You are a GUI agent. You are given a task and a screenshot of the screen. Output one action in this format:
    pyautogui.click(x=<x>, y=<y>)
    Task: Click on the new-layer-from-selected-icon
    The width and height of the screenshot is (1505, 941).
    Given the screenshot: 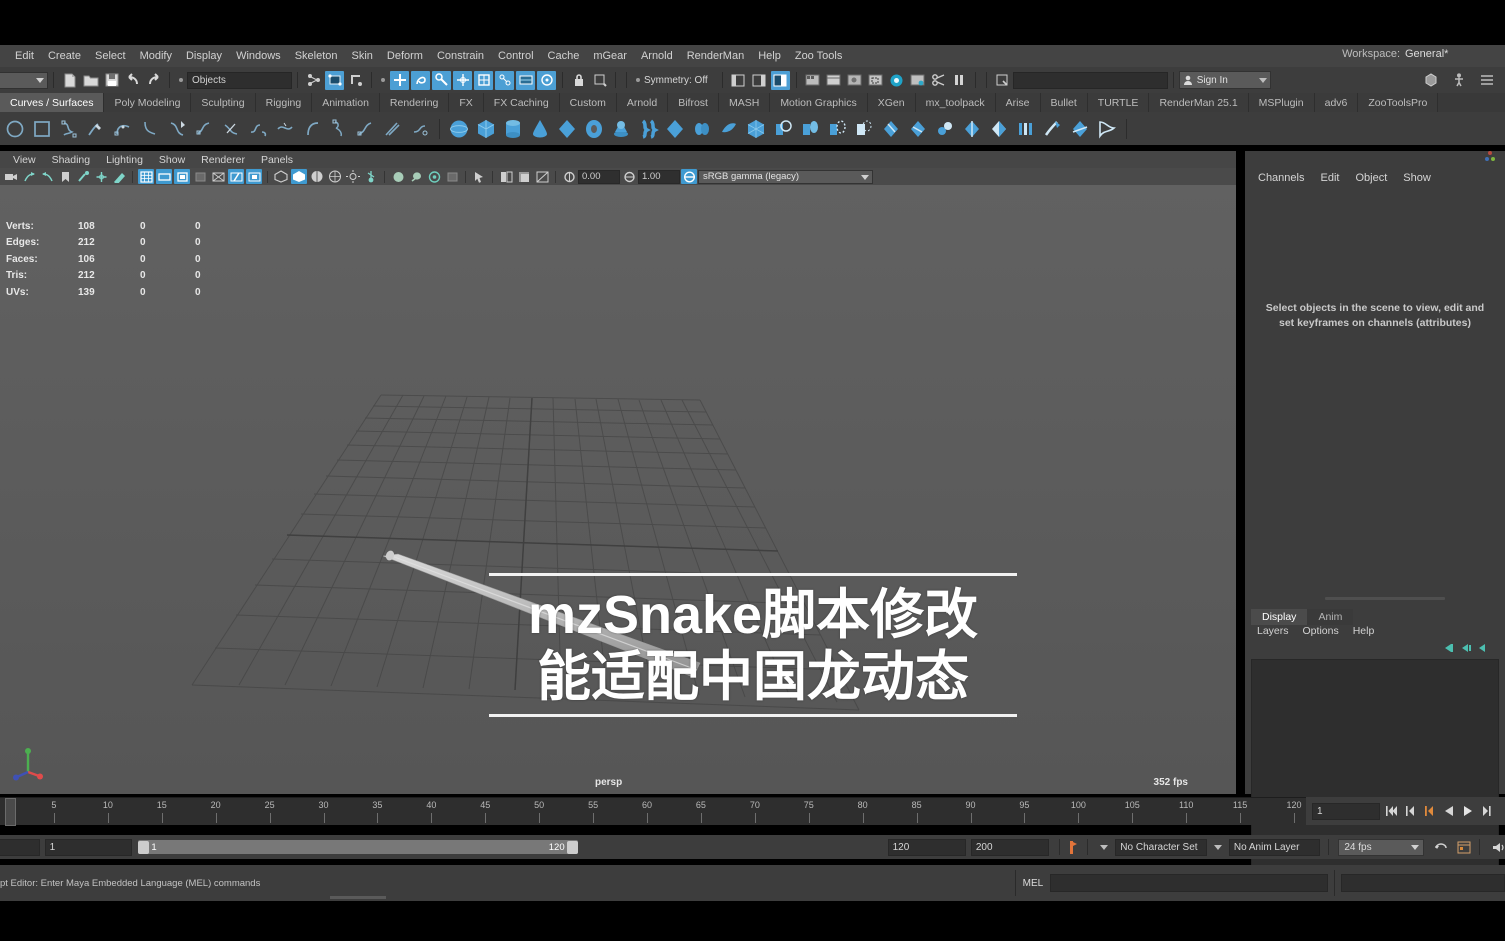 What is the action you would take?
    pyautogui.click(x=1467, y=649)
    